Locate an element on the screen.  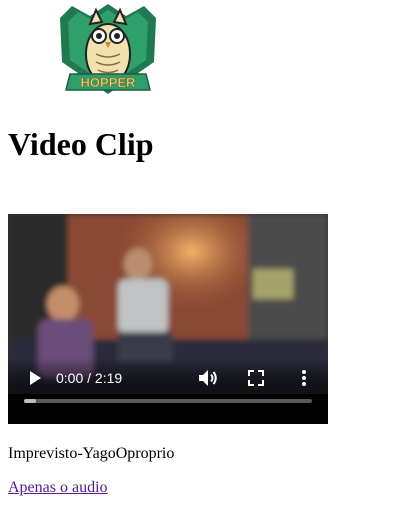
play-icon is located at coordinates (35, 378).